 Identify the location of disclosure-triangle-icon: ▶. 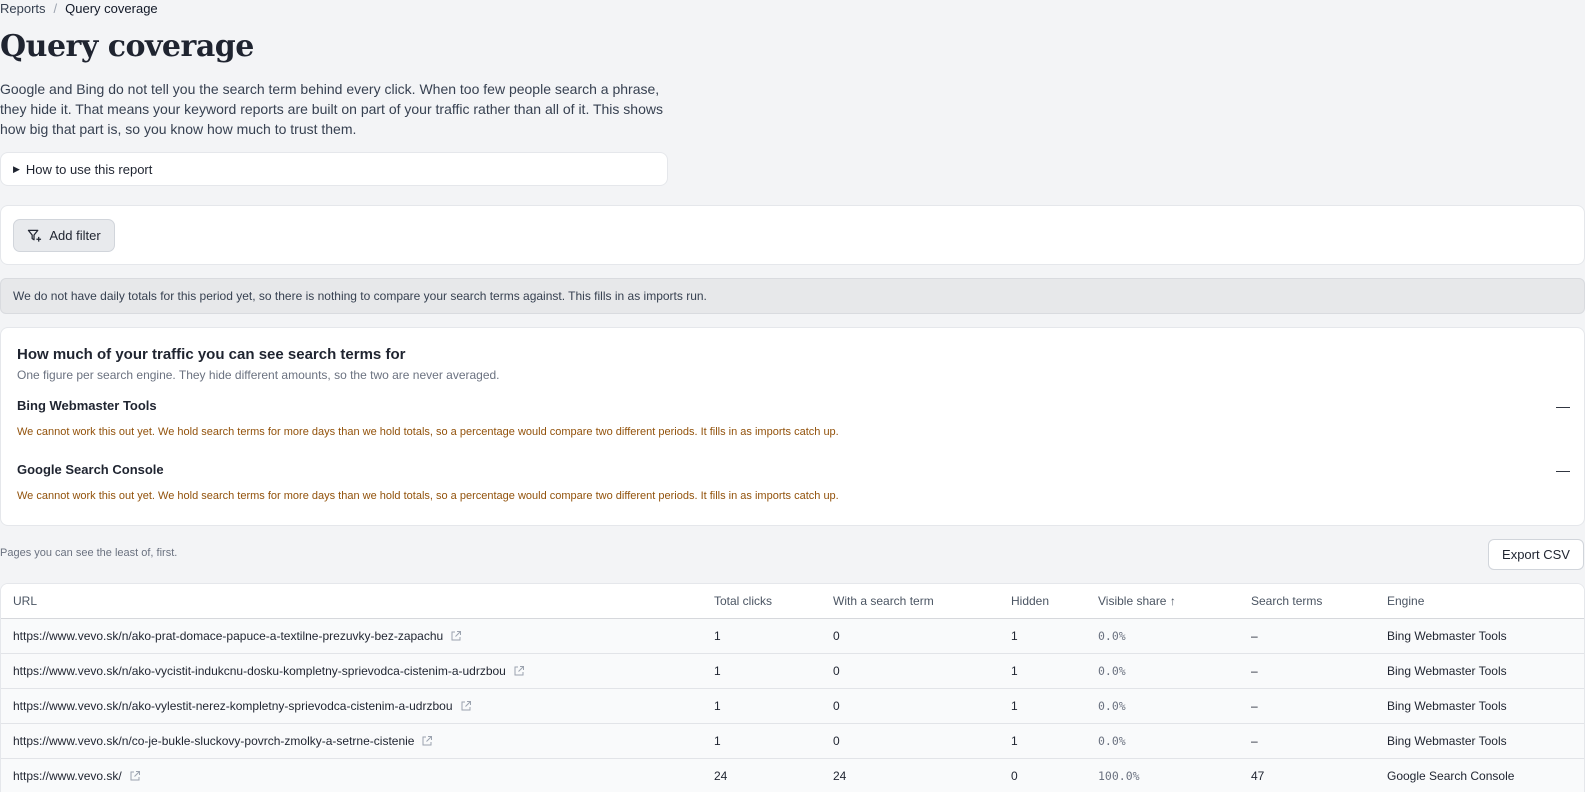
(16, 168).